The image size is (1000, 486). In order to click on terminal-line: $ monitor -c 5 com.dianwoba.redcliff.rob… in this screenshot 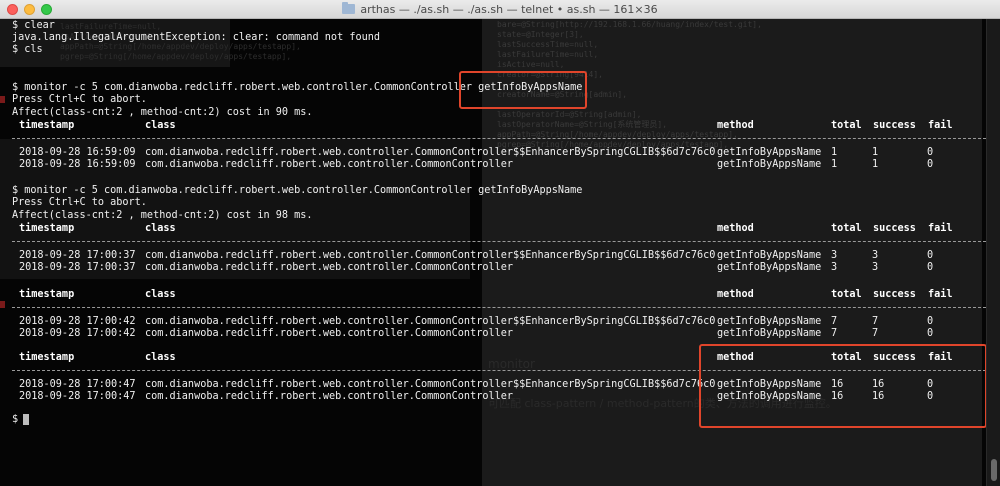, I will do `click(297, 190)`.